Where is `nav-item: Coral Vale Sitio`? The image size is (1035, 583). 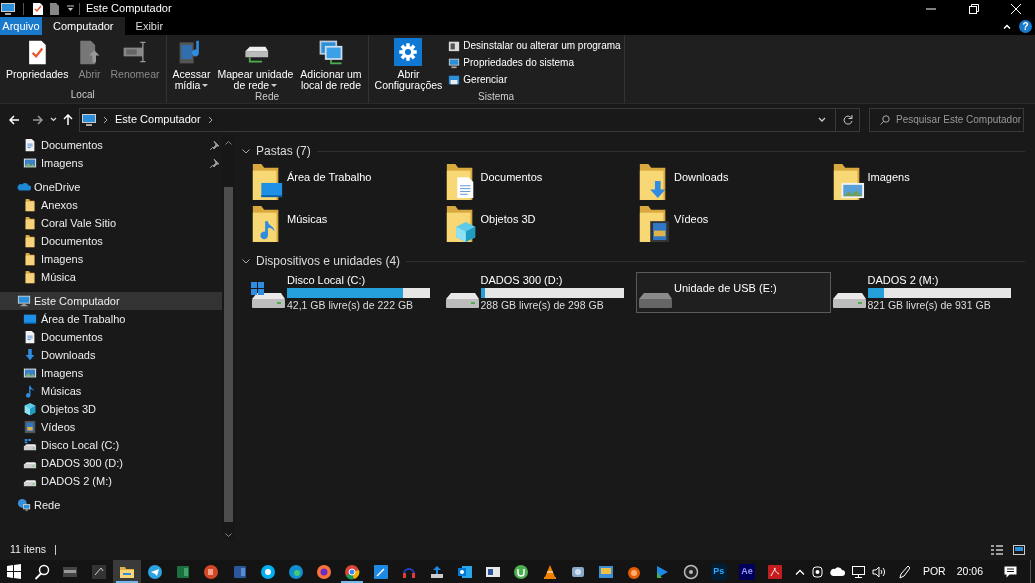
nav-item: Coral Vale Sitio is located at coordinates (111, 223).